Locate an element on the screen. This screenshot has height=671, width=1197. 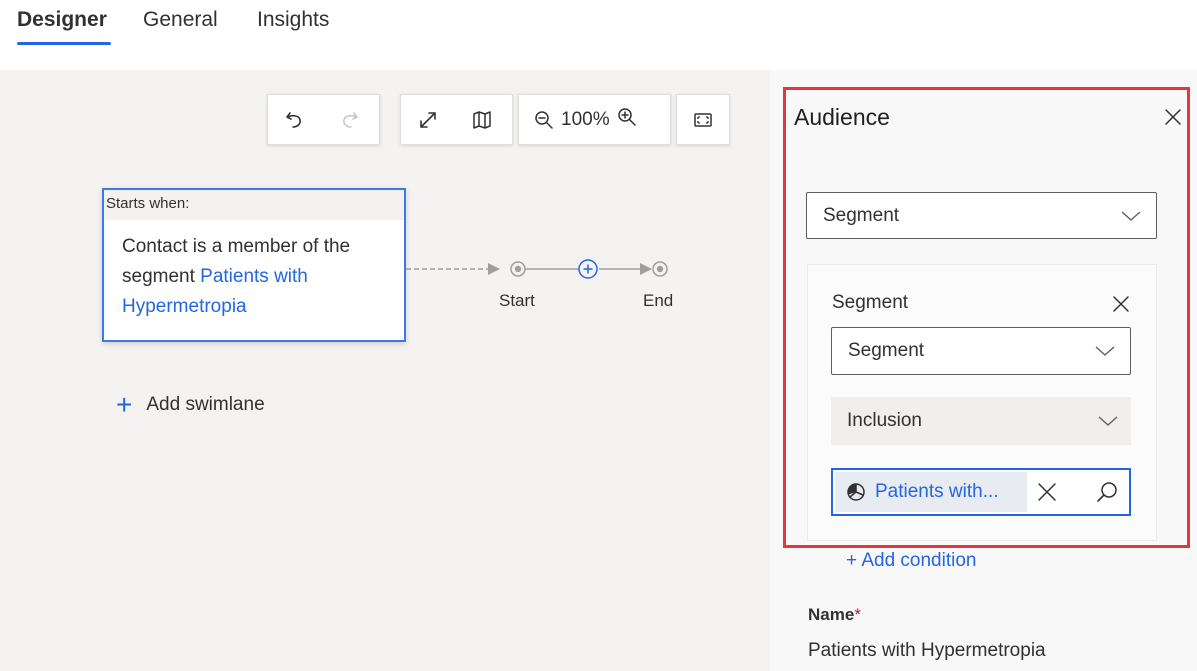
undo-redo-group is located at coordinates (323, 119).